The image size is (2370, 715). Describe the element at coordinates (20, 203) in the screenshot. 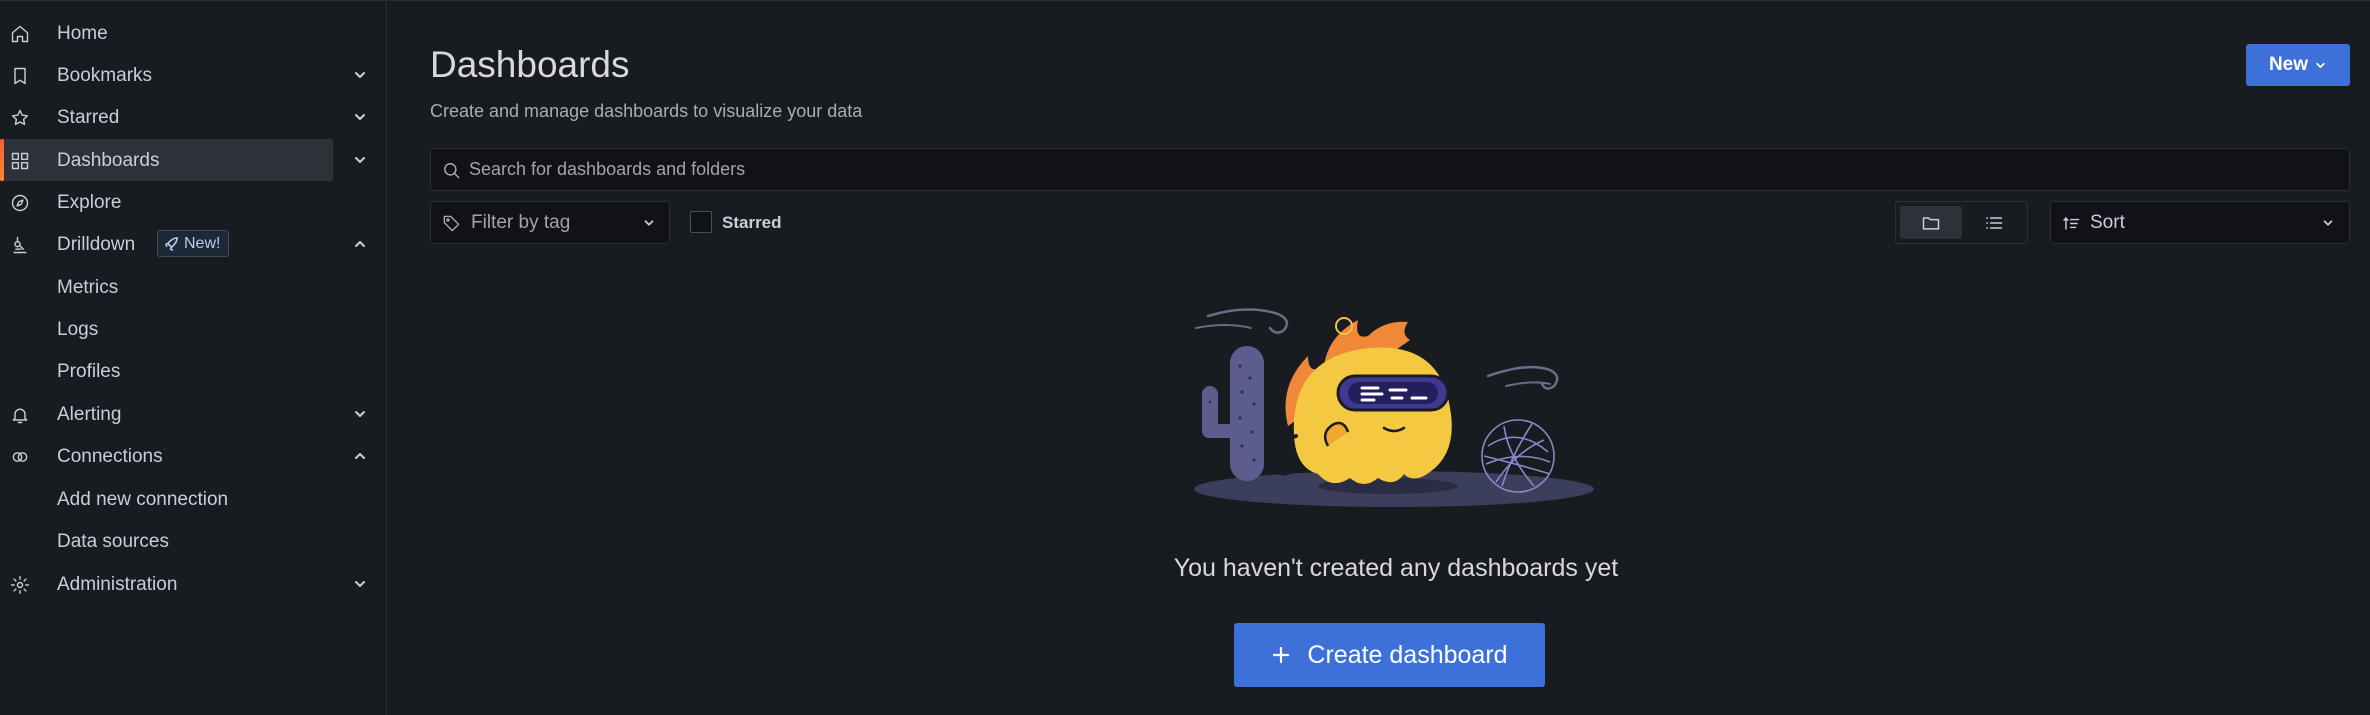

I see `compass-icon` at that location.